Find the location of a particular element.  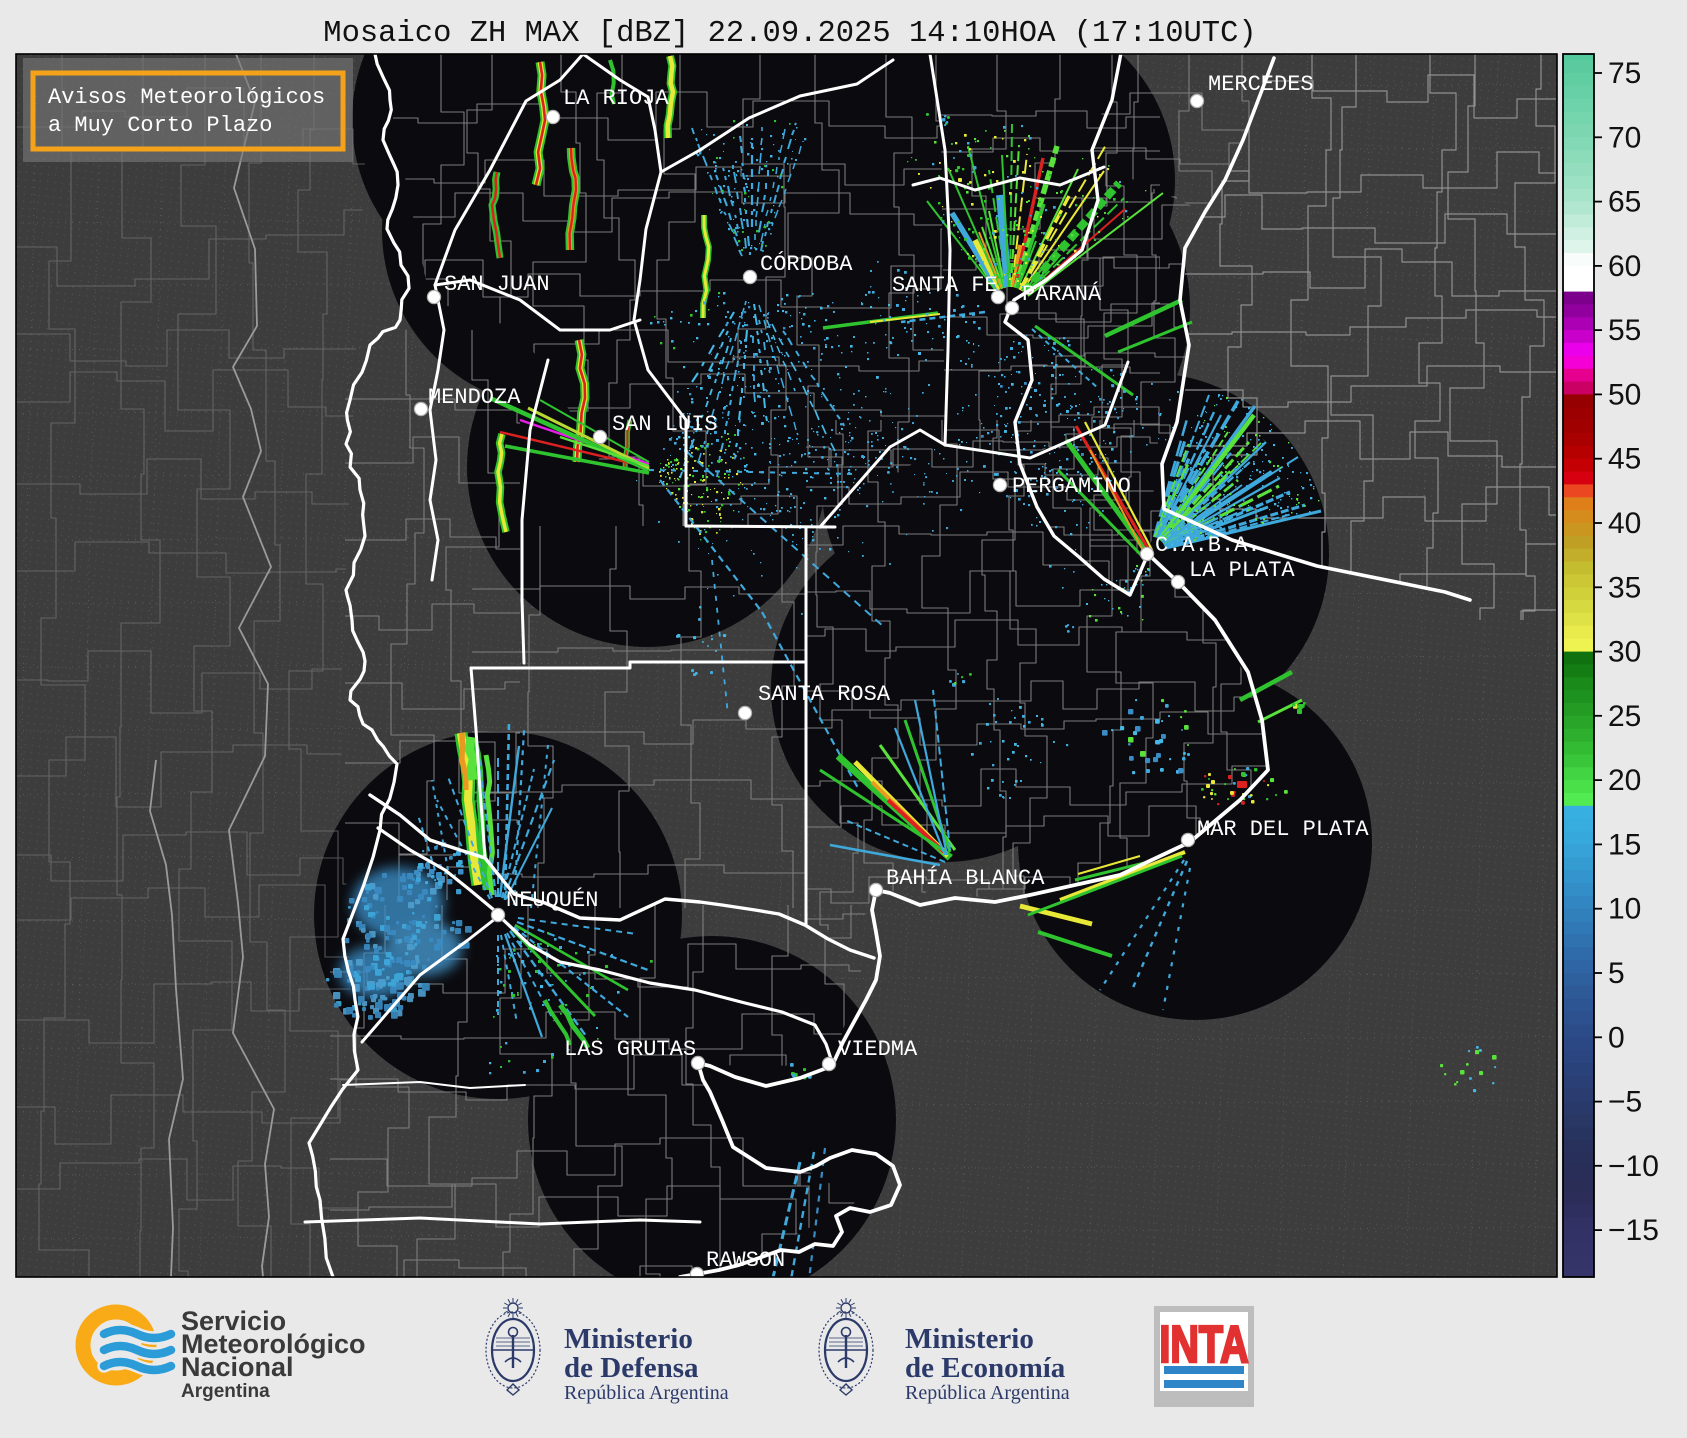

svg-text: de Defensa is located at coordinates (631, 1368).